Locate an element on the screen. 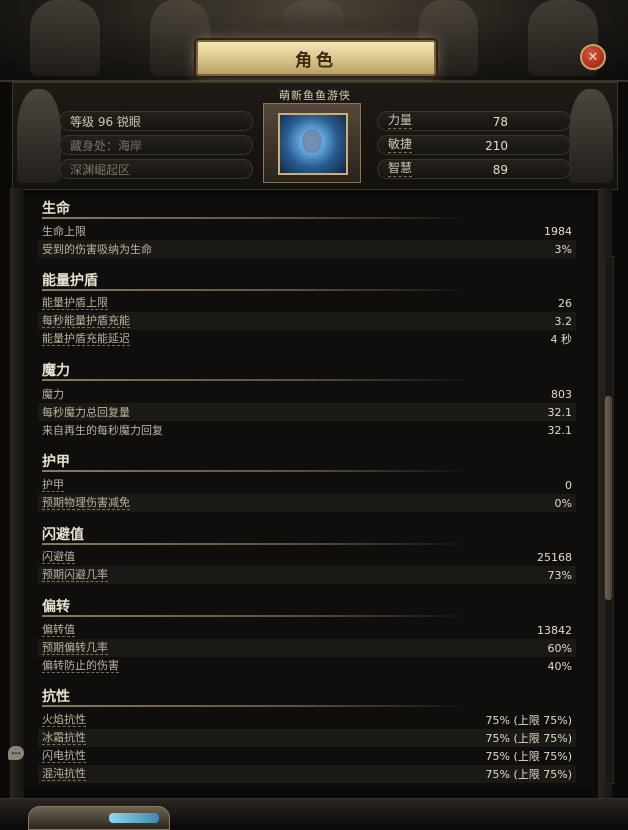 This screenshot has height=830, width=628. stat-label: 能量护盾上限 is located at coordinates (75, 303).